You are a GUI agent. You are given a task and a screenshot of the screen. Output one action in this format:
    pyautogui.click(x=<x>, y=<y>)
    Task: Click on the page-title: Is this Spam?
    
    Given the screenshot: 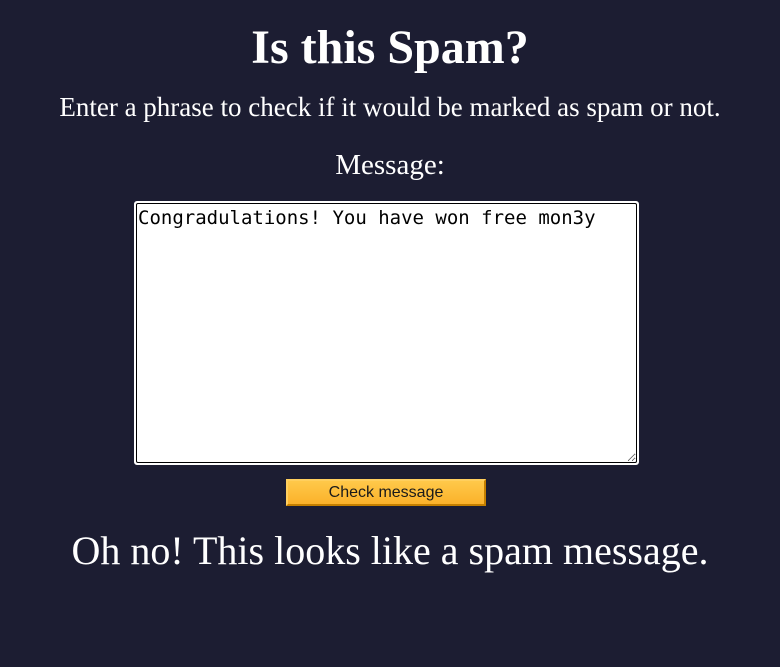 What is the action you would take?
    pyautogui.click(x=390, y=47)
    